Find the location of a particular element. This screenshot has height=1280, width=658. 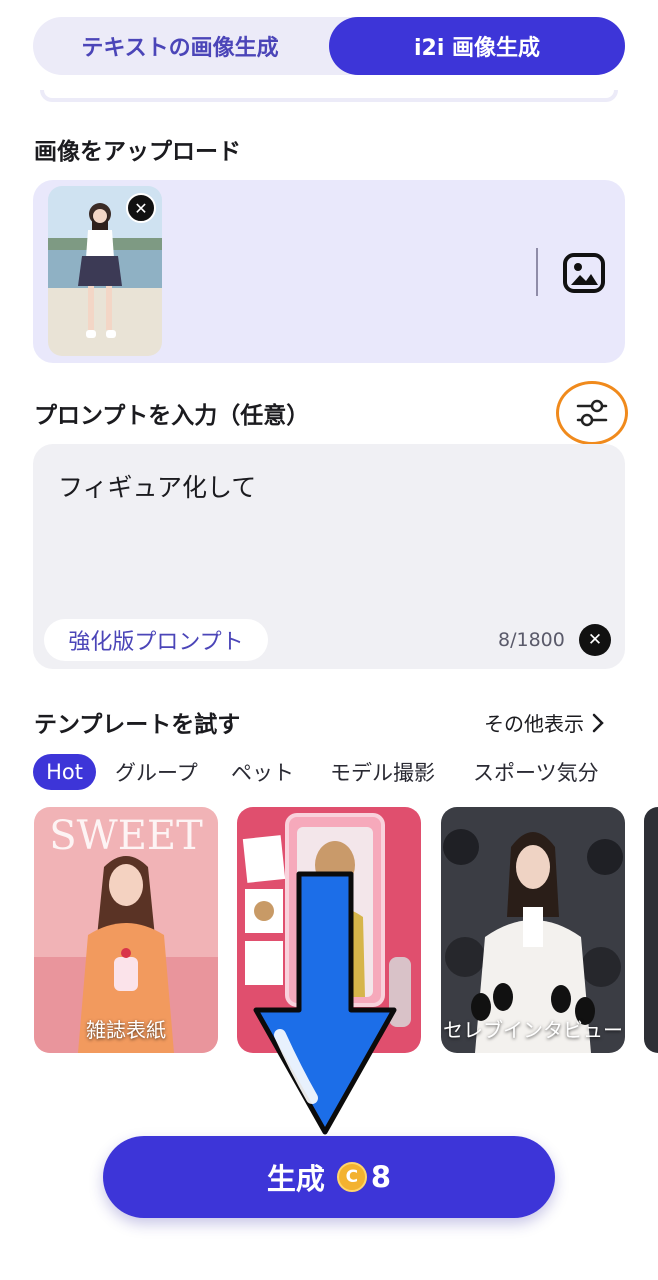

clear-prompt-button: ✕ is located at coordinates (595, 640).